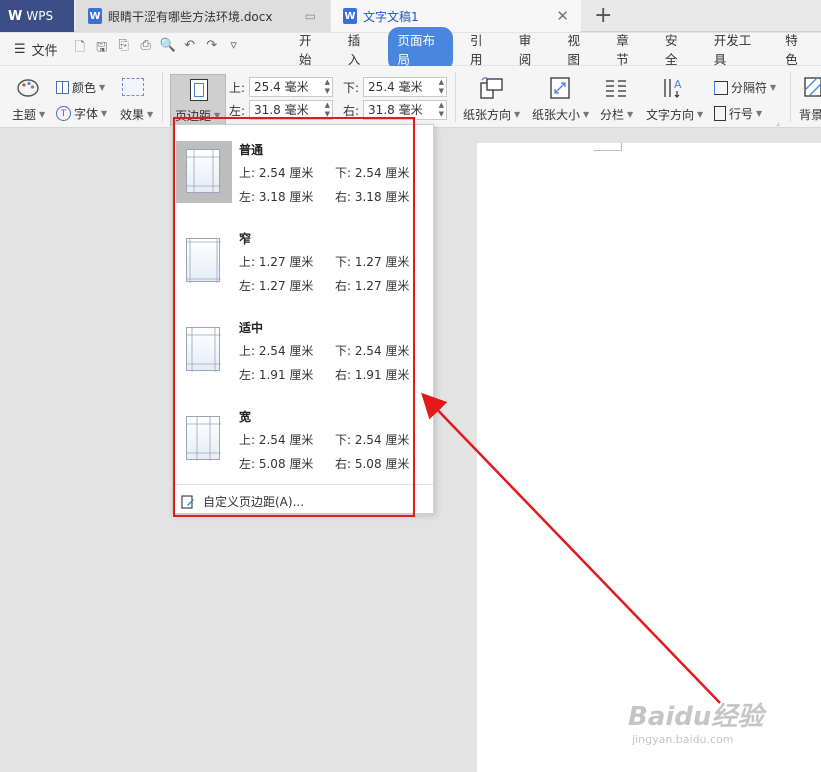 The image size is (821, 772). I want to click on watermark-logo: Baidu经验, so click(696, 717).